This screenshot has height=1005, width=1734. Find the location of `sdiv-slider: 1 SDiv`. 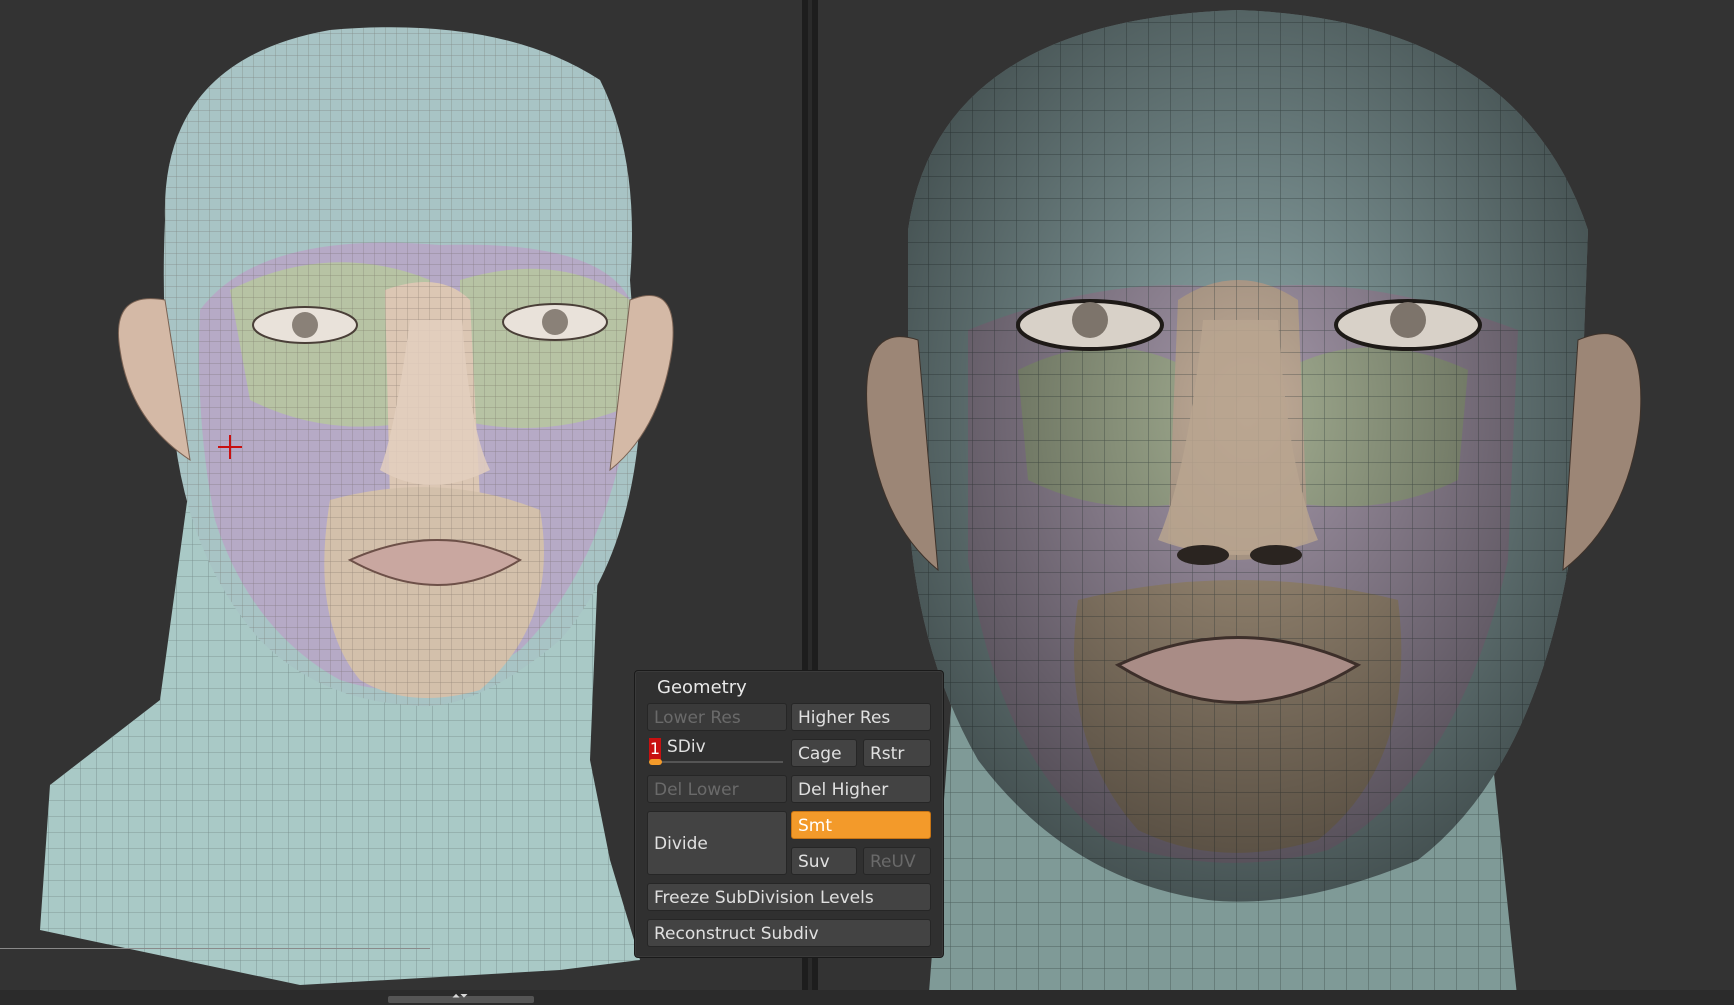

sdiv-slider: 1 SDiv is located at coordinates (717, 750).